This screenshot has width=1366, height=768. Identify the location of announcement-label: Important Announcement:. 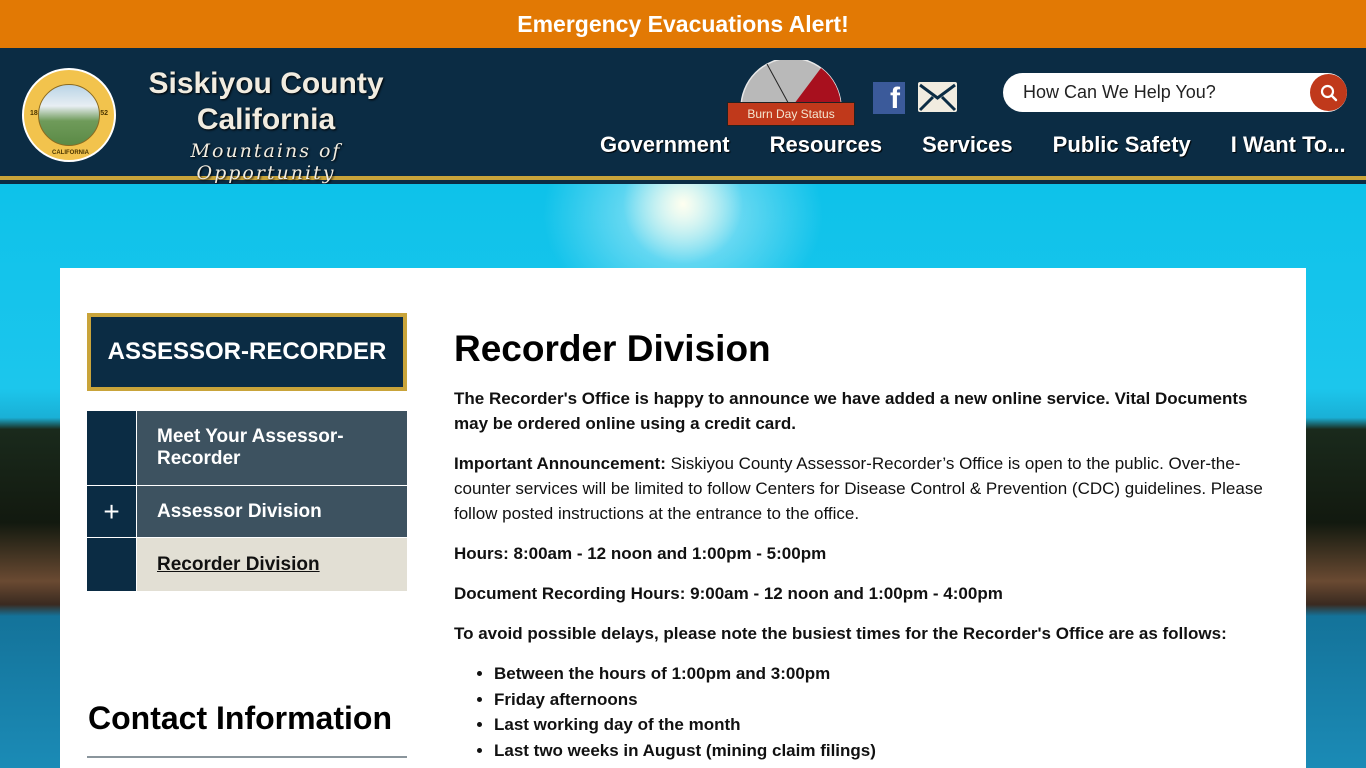
(560, 463).